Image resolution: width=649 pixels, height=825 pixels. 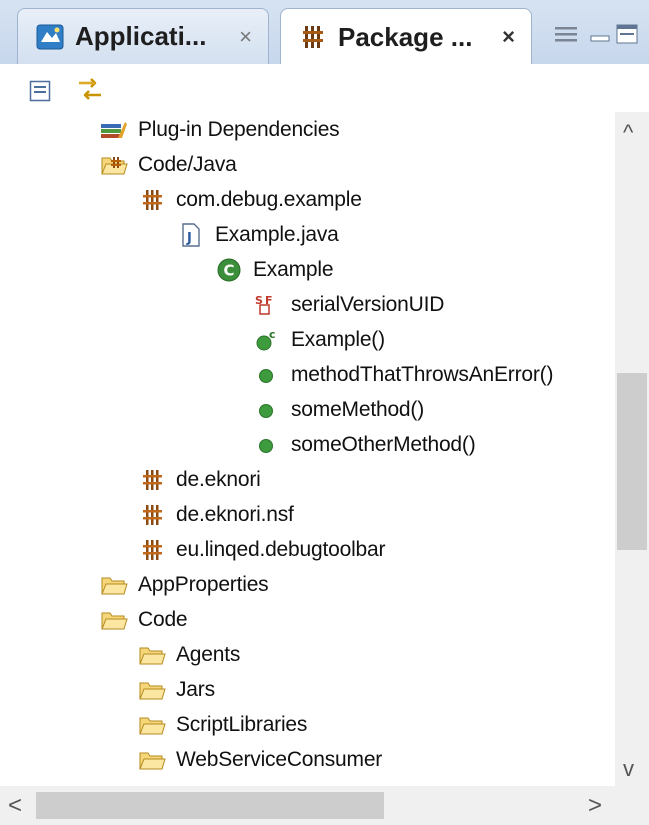 I want to click on package-explorer-icon, so click(x=313, y=37).